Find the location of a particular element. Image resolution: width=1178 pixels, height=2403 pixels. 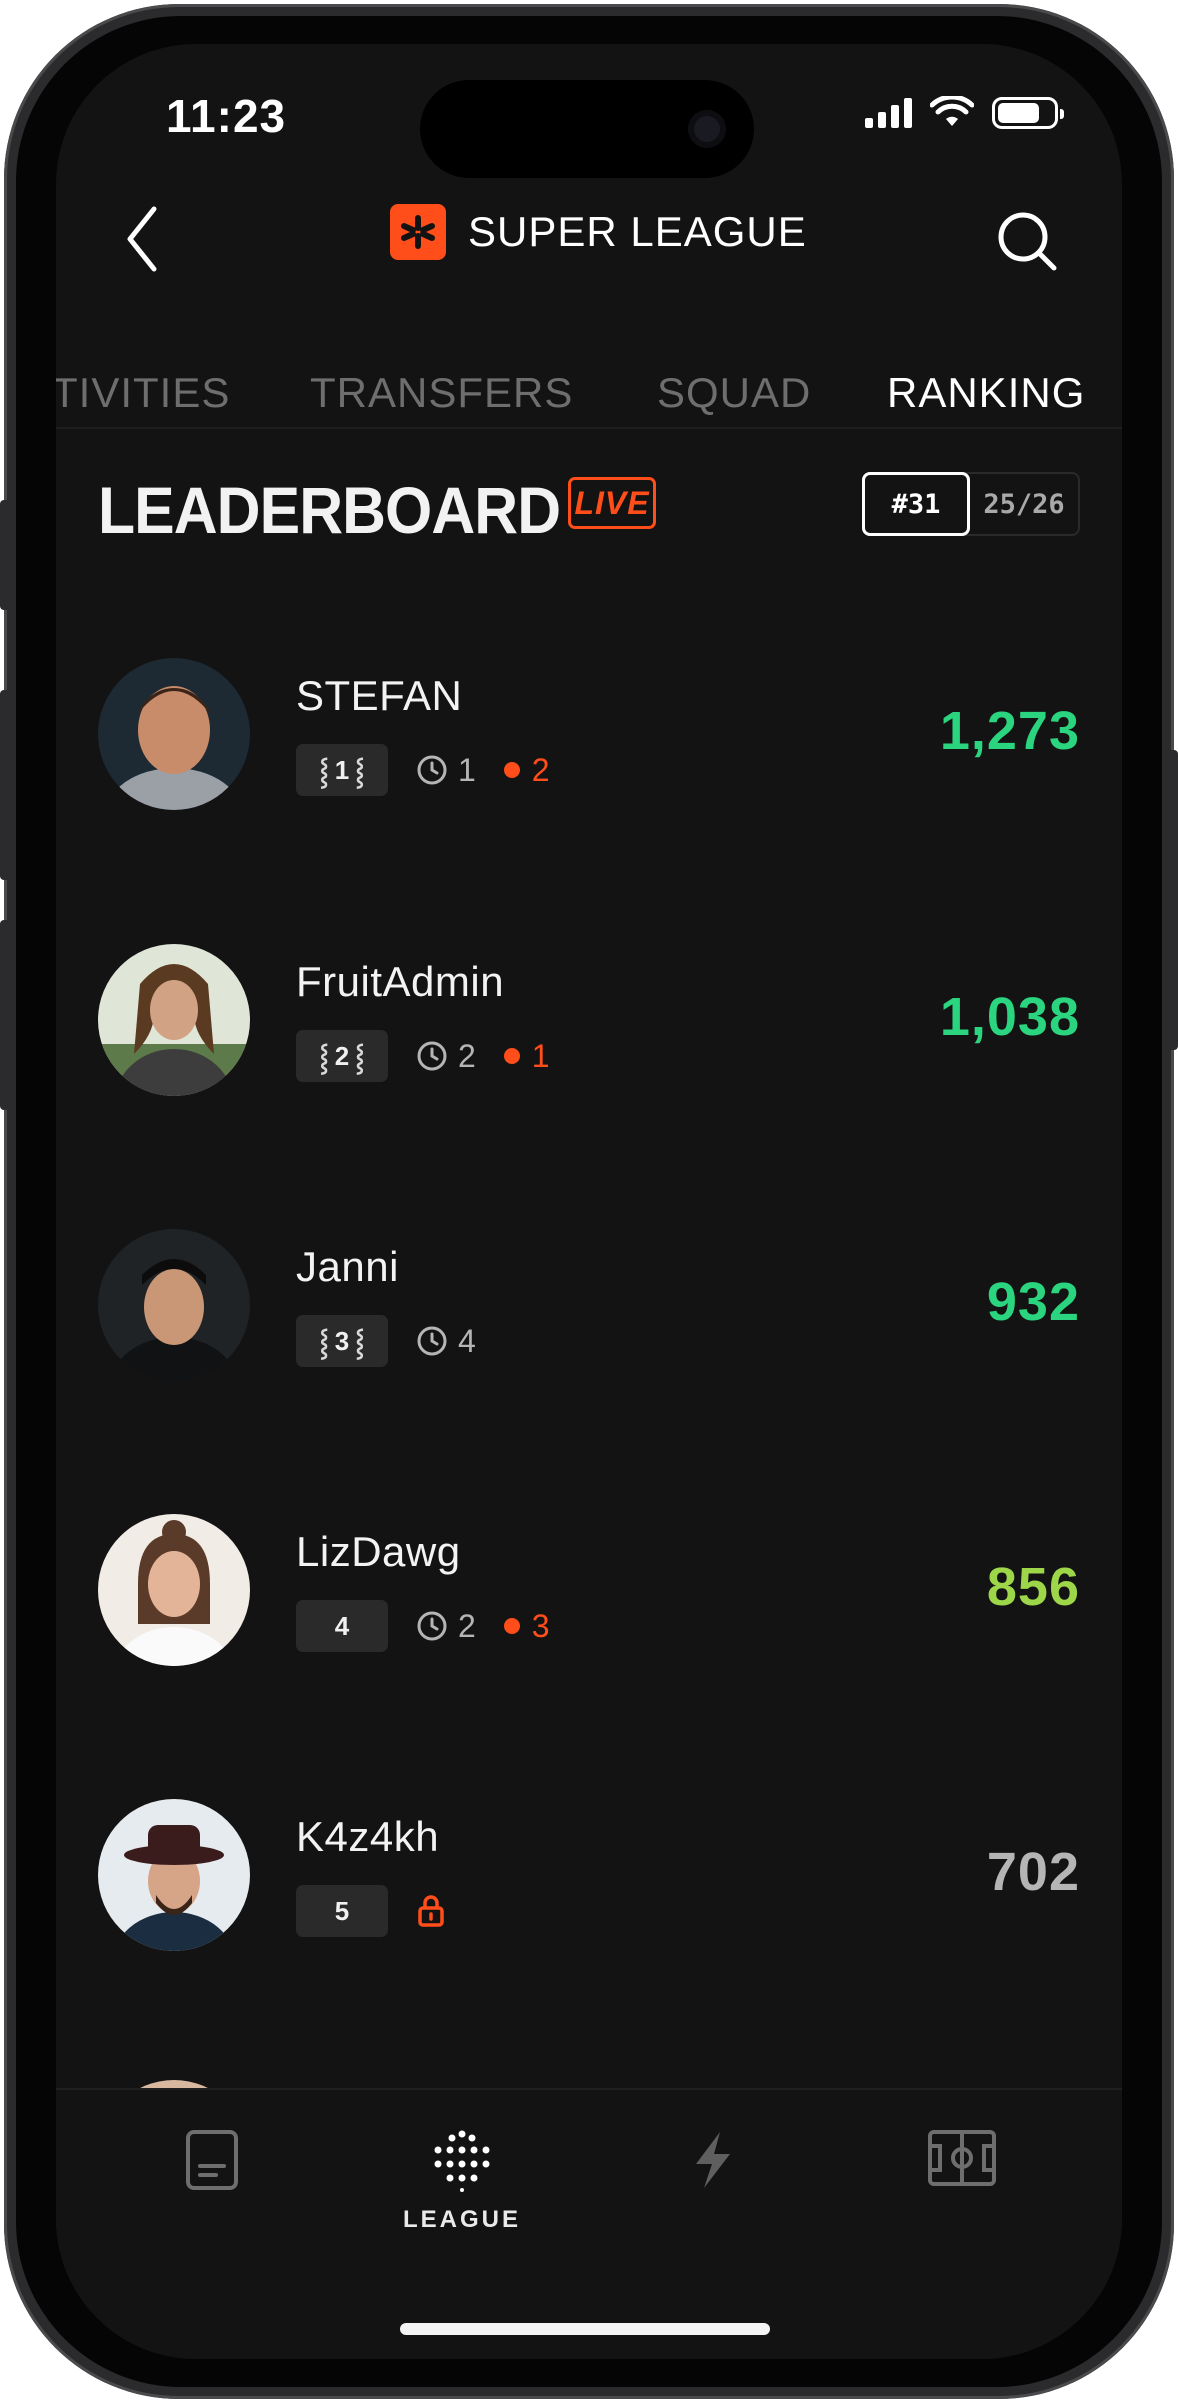

battery-icon is located at coordinates (1028, 113).